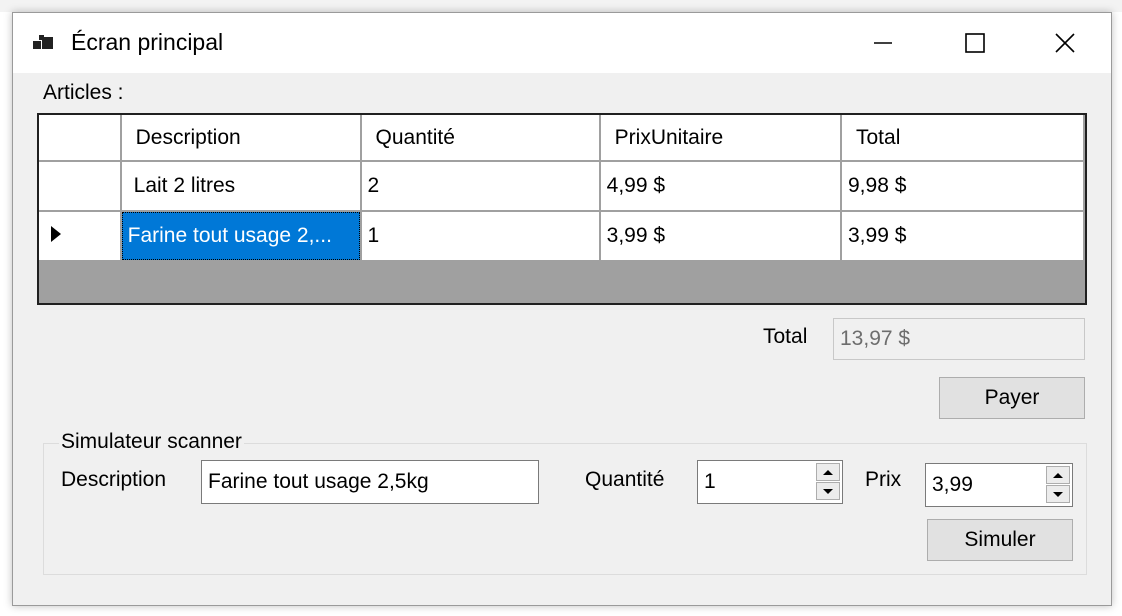 This screenshot has width=1122, height=616. I want to click on table-row-selected: Farine tout usage 2,... 1 3,99 $ 3,99 $, so click(562, 236).